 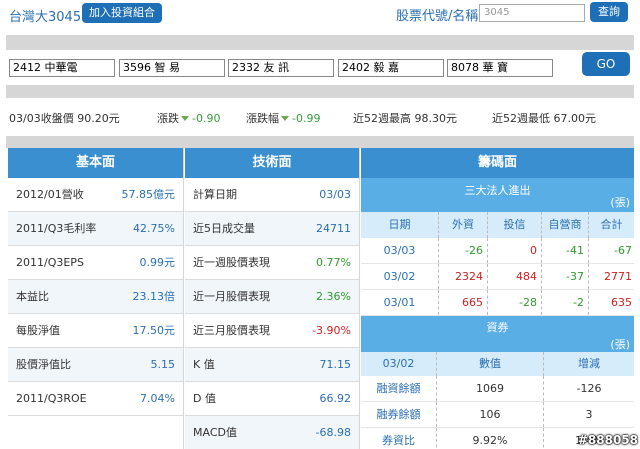 What do you see at coordinates (405, 118) in the screenshot?
I see `52-week-high: 近52週最高 98.30元` at bounding box center [405, 118].